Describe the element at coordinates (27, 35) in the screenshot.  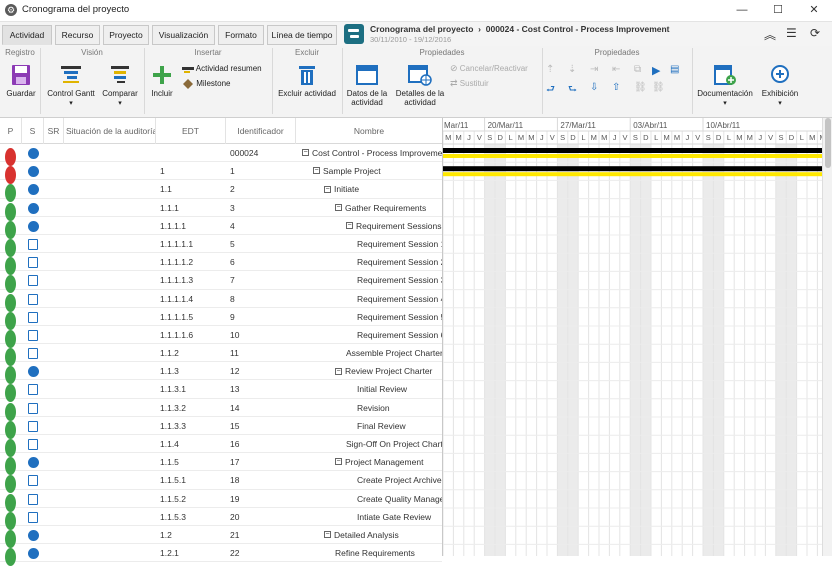
I see `tab-actividad: Actividad` at that location.